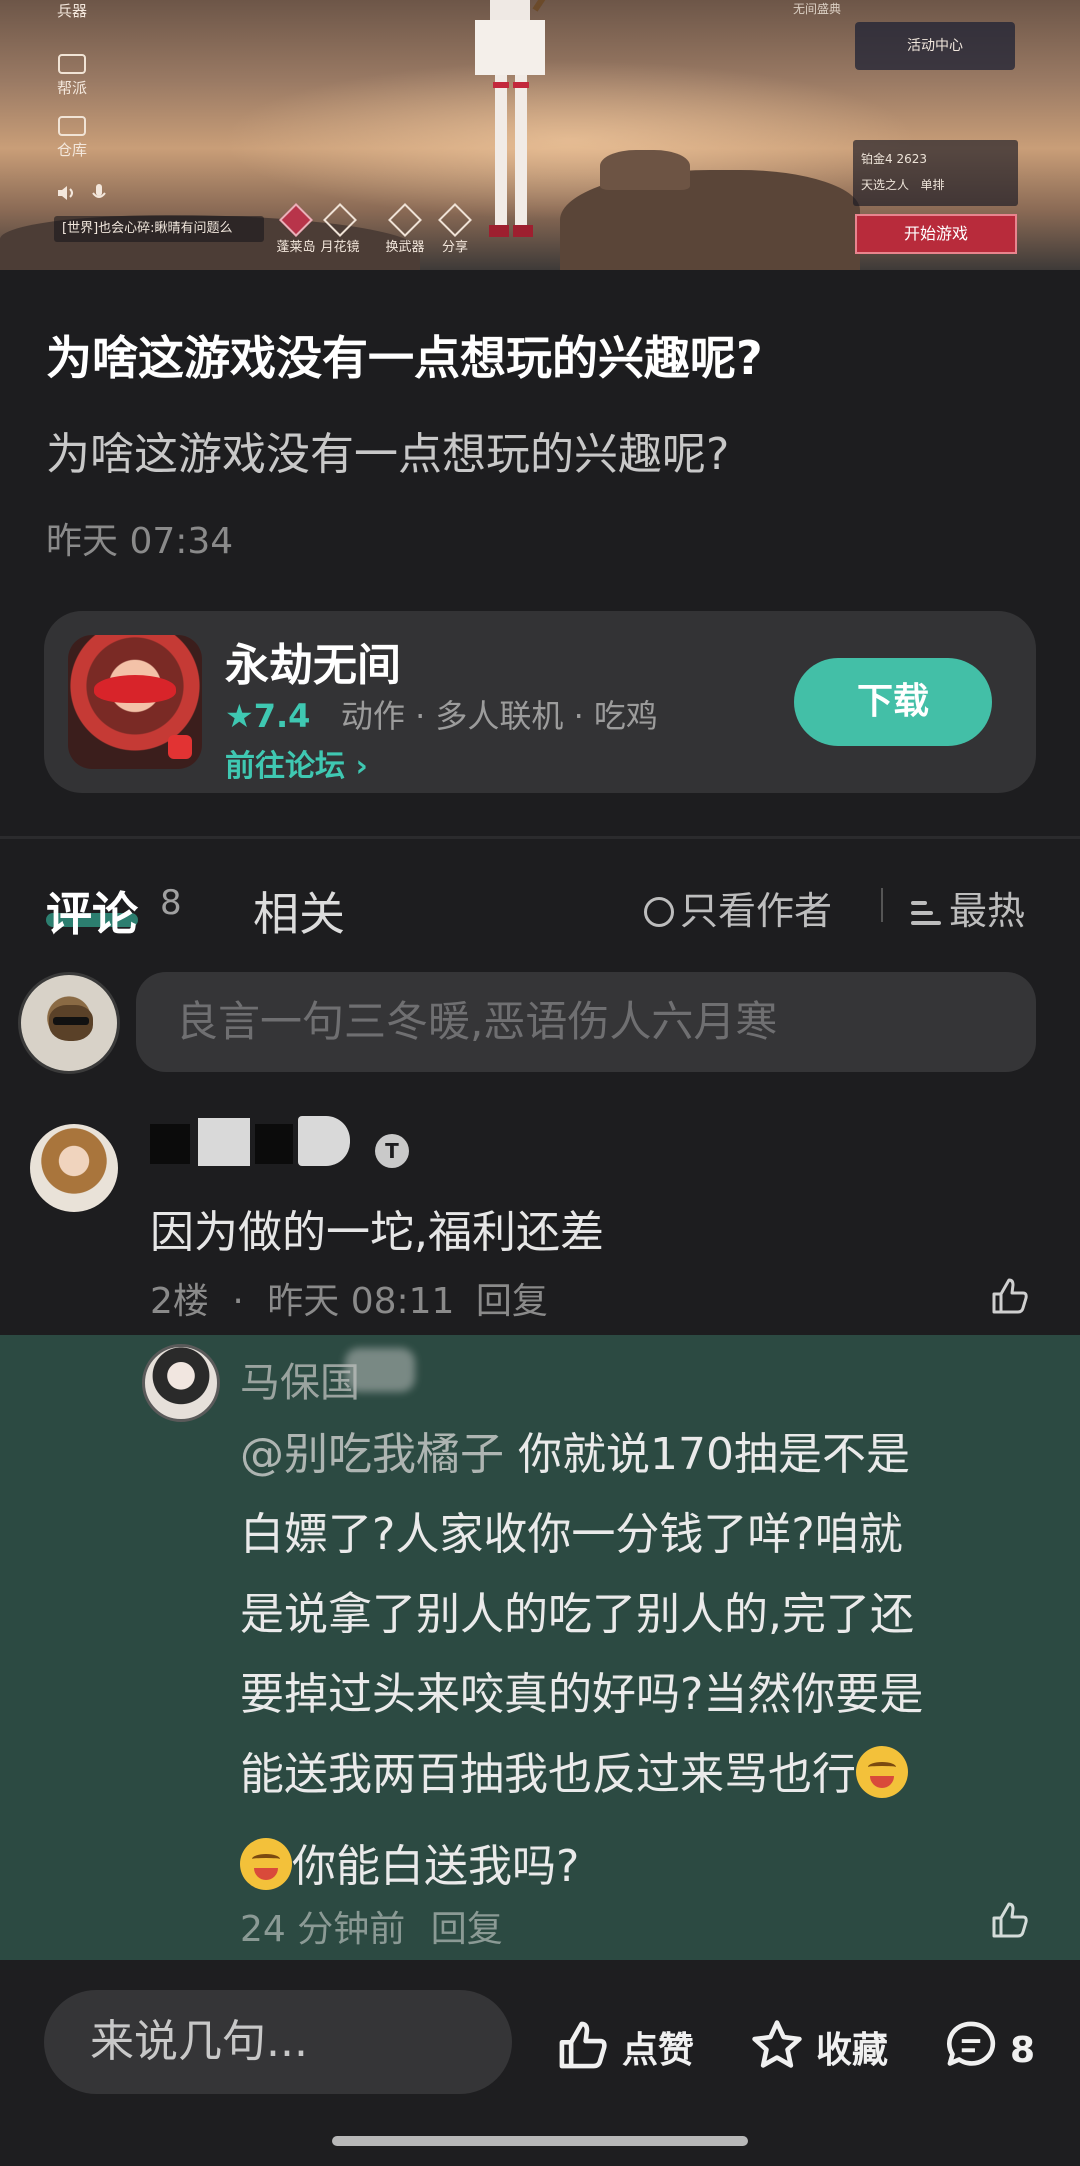 Image resolution: width=1080 pixels, height=2166 pixels. Describe the element at coordinates (935, 46) in the screenshot. I see `event-center-button: 活动中心` at that location.